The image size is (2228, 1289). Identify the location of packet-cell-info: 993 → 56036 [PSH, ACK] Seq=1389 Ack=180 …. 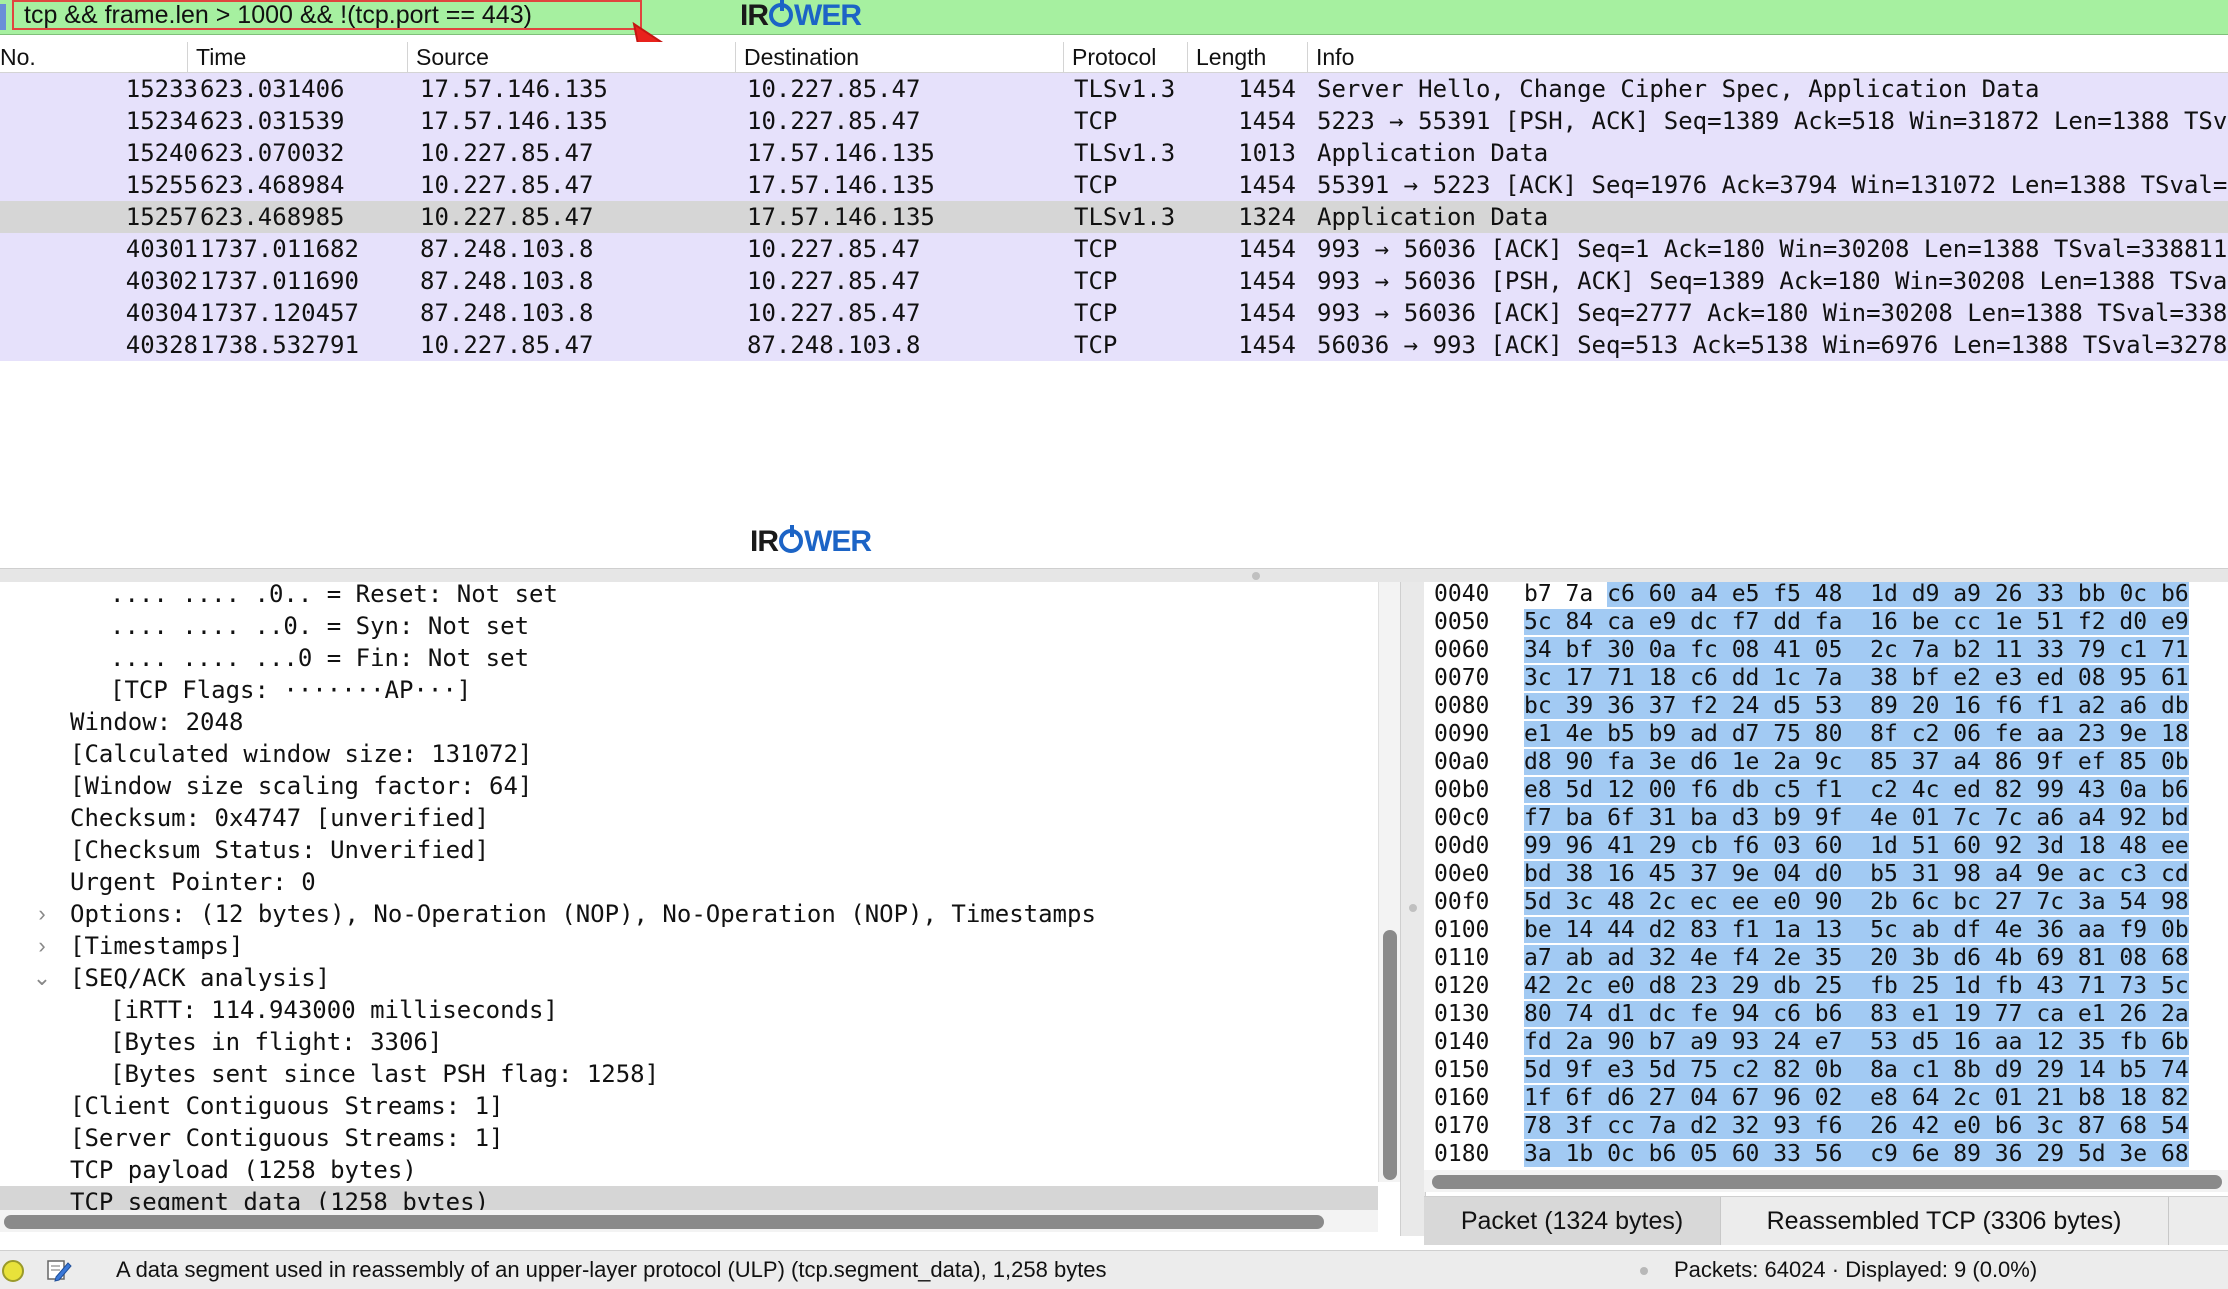
(1772, 281).